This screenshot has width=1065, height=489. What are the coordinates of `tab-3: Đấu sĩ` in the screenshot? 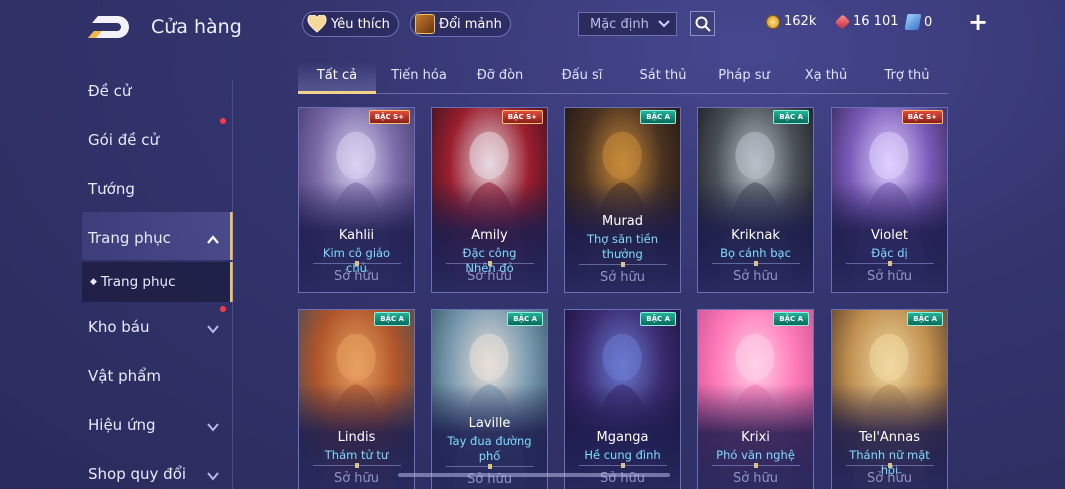 It's located at (582, 75).